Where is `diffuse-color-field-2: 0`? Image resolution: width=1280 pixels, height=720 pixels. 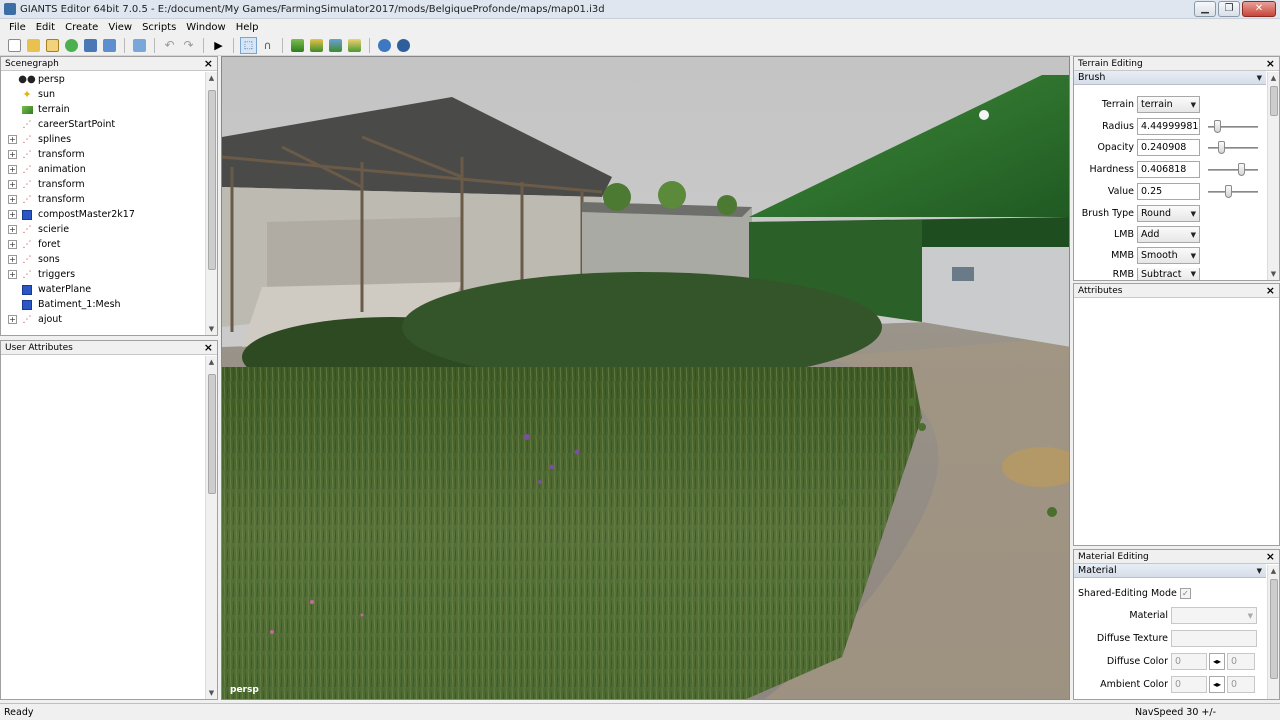
diffuse-color-field-2: 0 is located at coordinates (1241, 661).